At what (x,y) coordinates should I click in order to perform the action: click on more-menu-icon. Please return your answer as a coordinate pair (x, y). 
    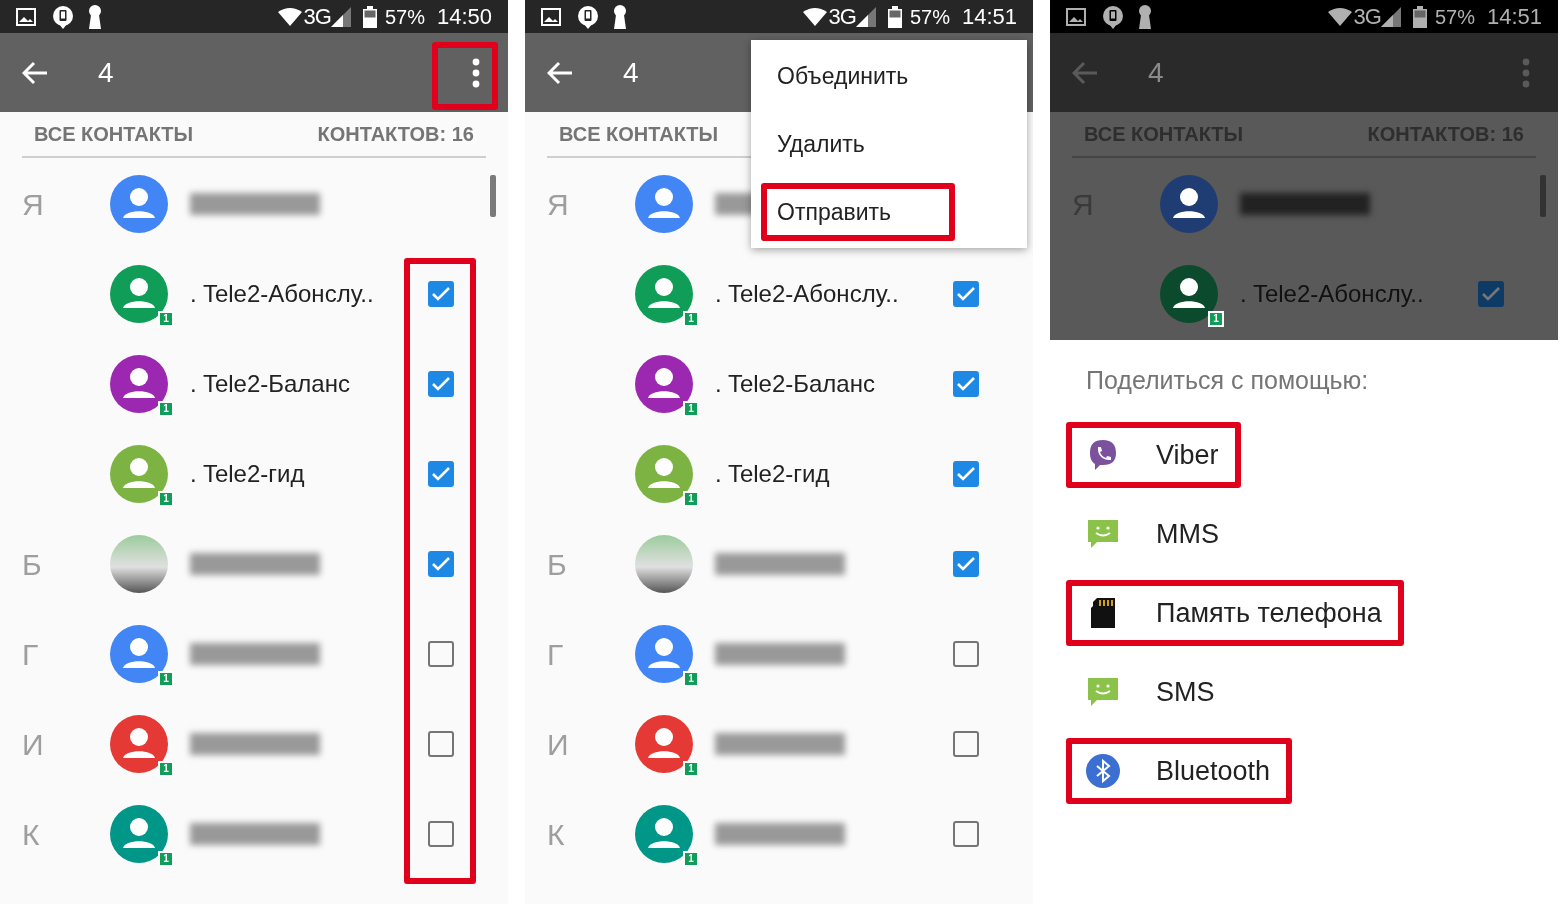
    Looking at the image, I should click on (476, 72).